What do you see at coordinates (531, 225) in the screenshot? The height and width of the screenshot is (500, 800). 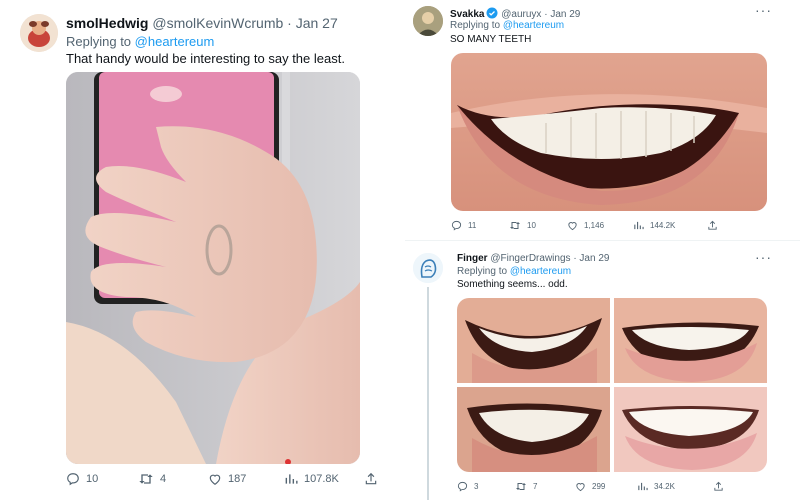 I see `retweet-count: 10` at bounding box center [531, 225].